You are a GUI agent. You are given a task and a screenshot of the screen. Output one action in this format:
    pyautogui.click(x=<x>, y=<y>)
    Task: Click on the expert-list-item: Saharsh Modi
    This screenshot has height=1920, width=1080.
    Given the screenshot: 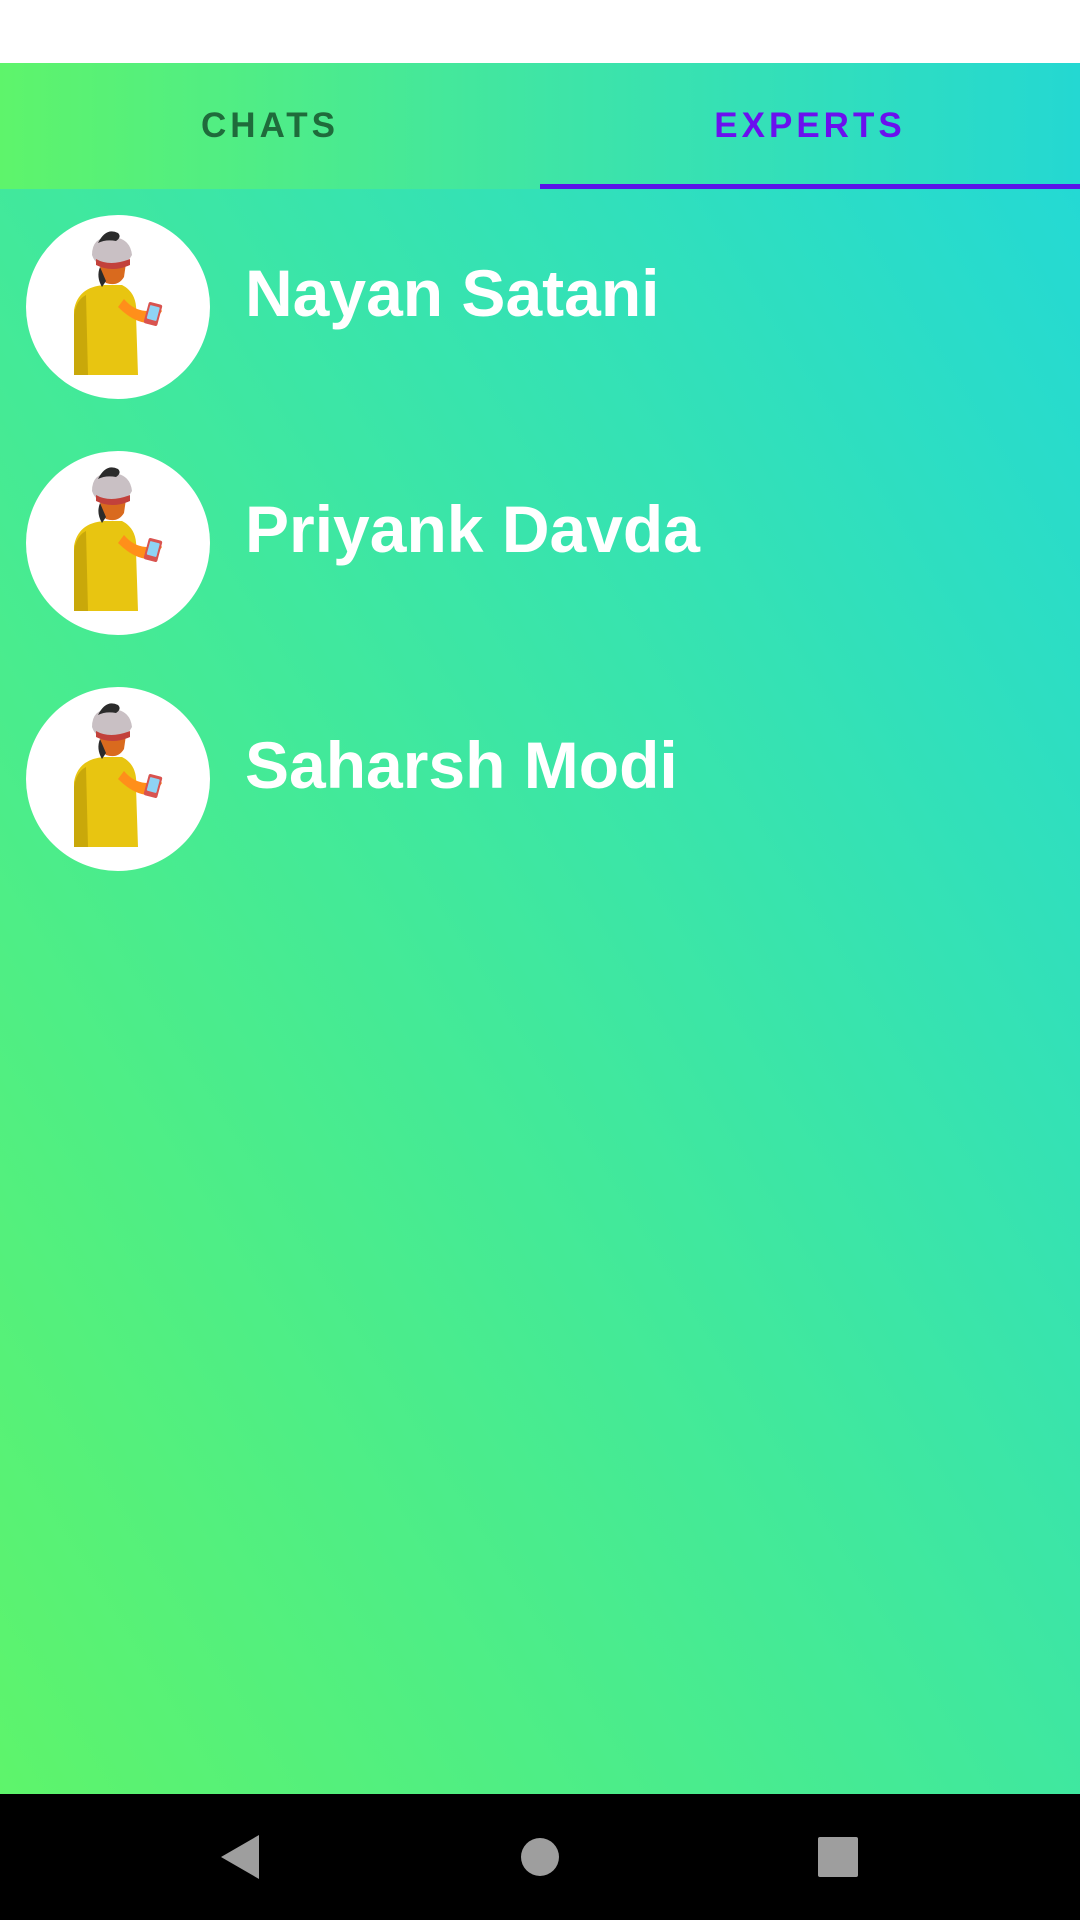 What is the action you would take?
    pyautogui.click(x=540, y=779)
    